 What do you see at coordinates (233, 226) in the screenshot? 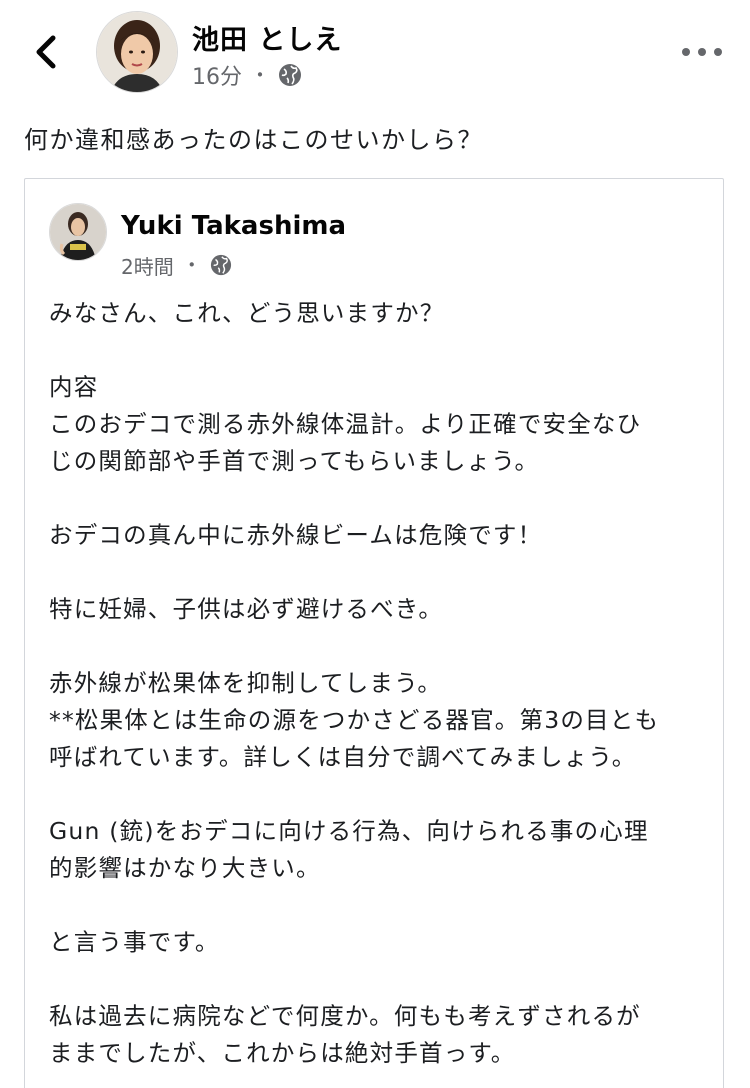
I see `shared-author-name: Yuki Takashima` at bounding box center [233, 226].